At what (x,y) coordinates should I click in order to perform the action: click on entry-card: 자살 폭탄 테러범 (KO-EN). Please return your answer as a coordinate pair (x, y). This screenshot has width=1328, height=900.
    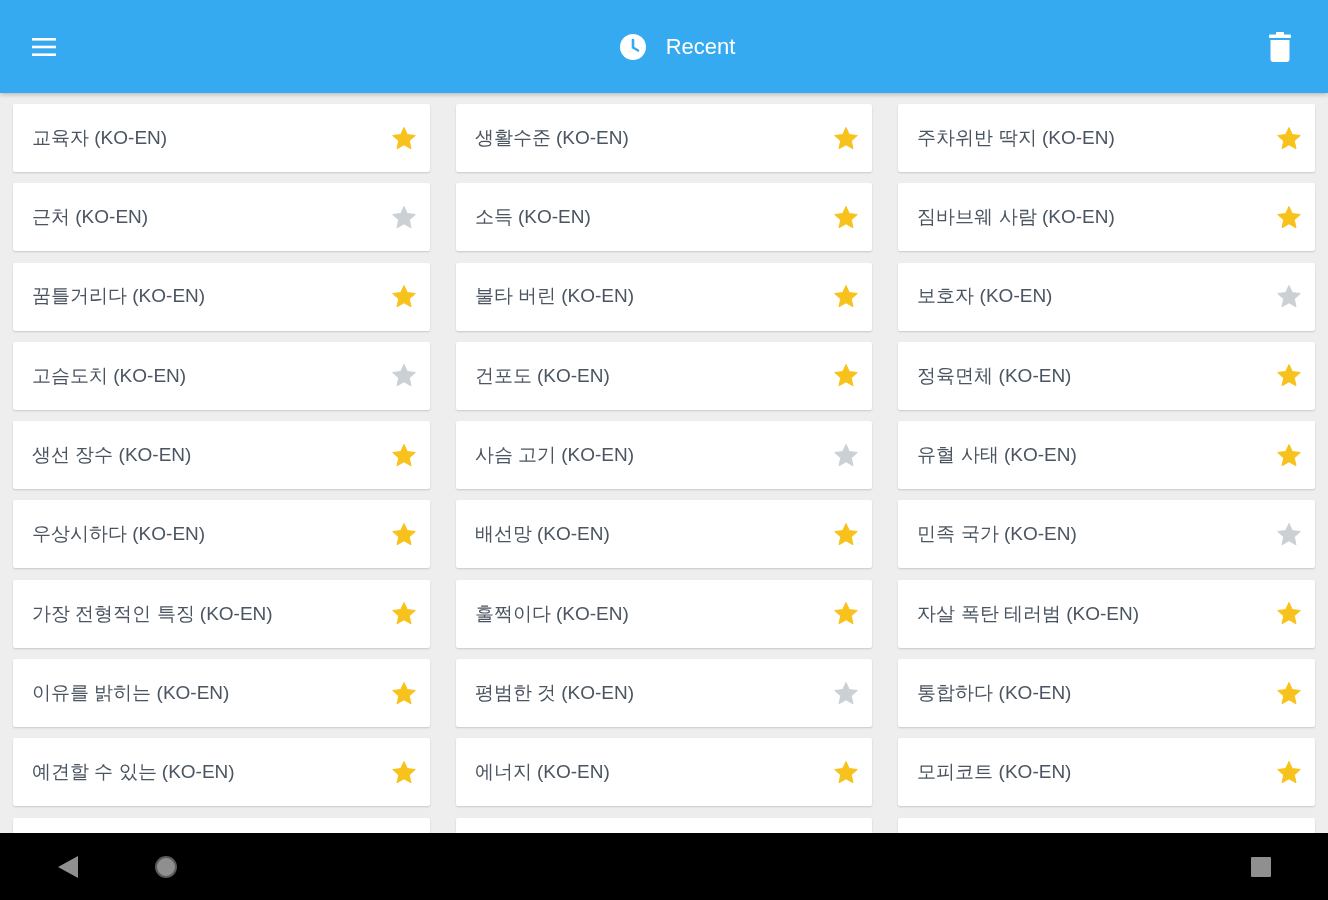
    Looking at the image, I should click on (1106, 613).